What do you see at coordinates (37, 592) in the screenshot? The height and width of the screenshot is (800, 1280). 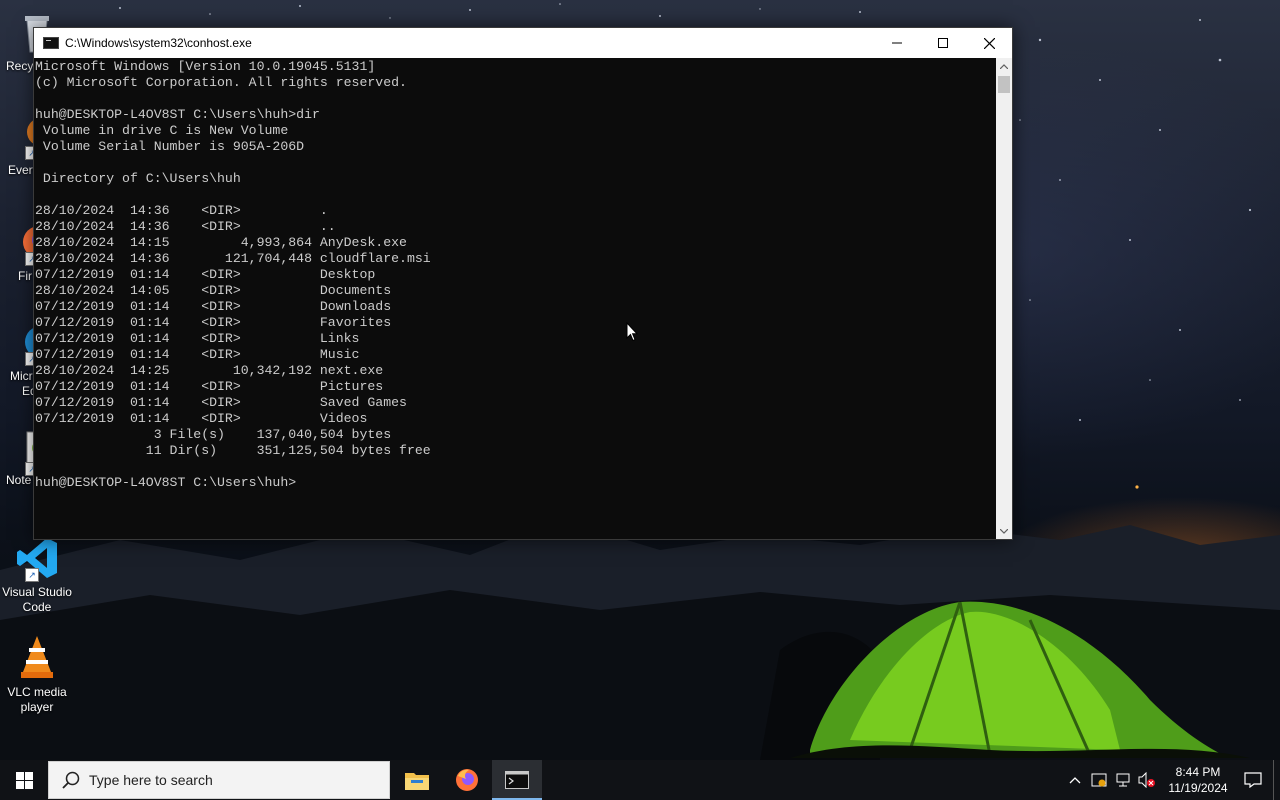 I see `desktop-icon-label: Visual Studio` at bounding box center [37, 592].